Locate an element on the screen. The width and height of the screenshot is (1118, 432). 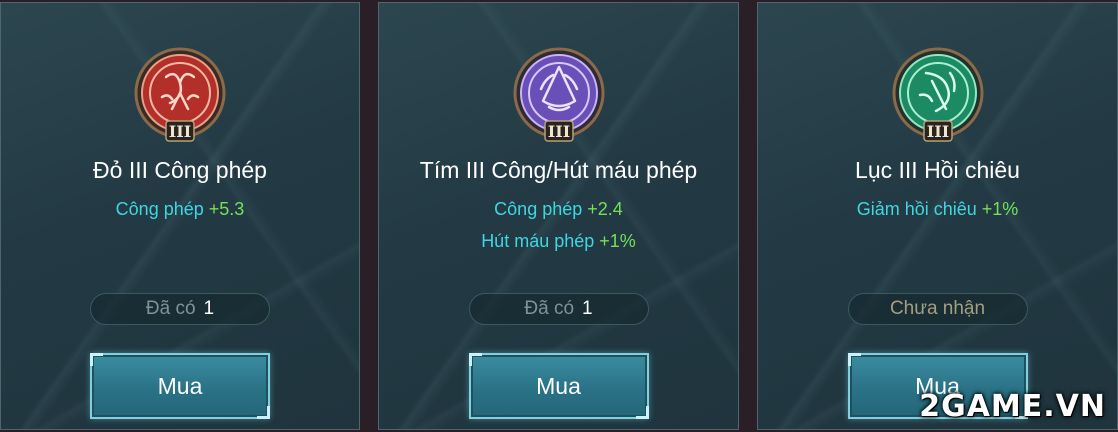
rune-title: Lục III Hồi chiêu is located at coordinates (937, 170).